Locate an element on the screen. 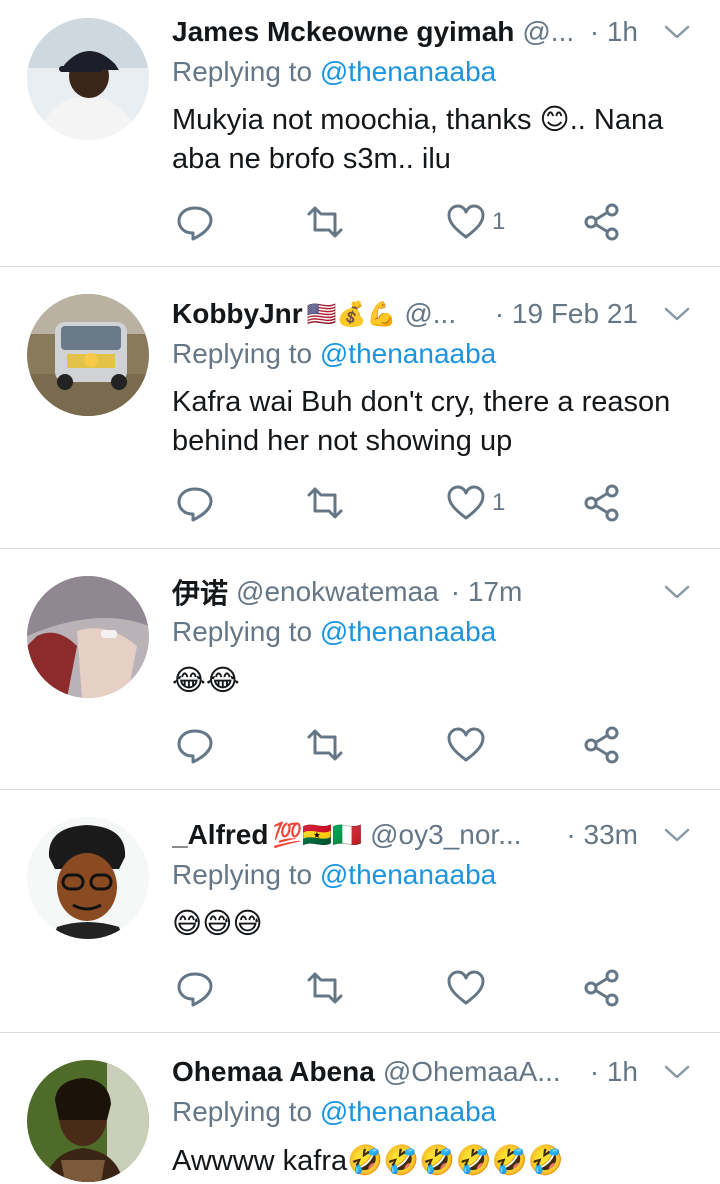  name-emoji: 💯🇬🇭🇮🇹 is located at coordinates (317, 835).